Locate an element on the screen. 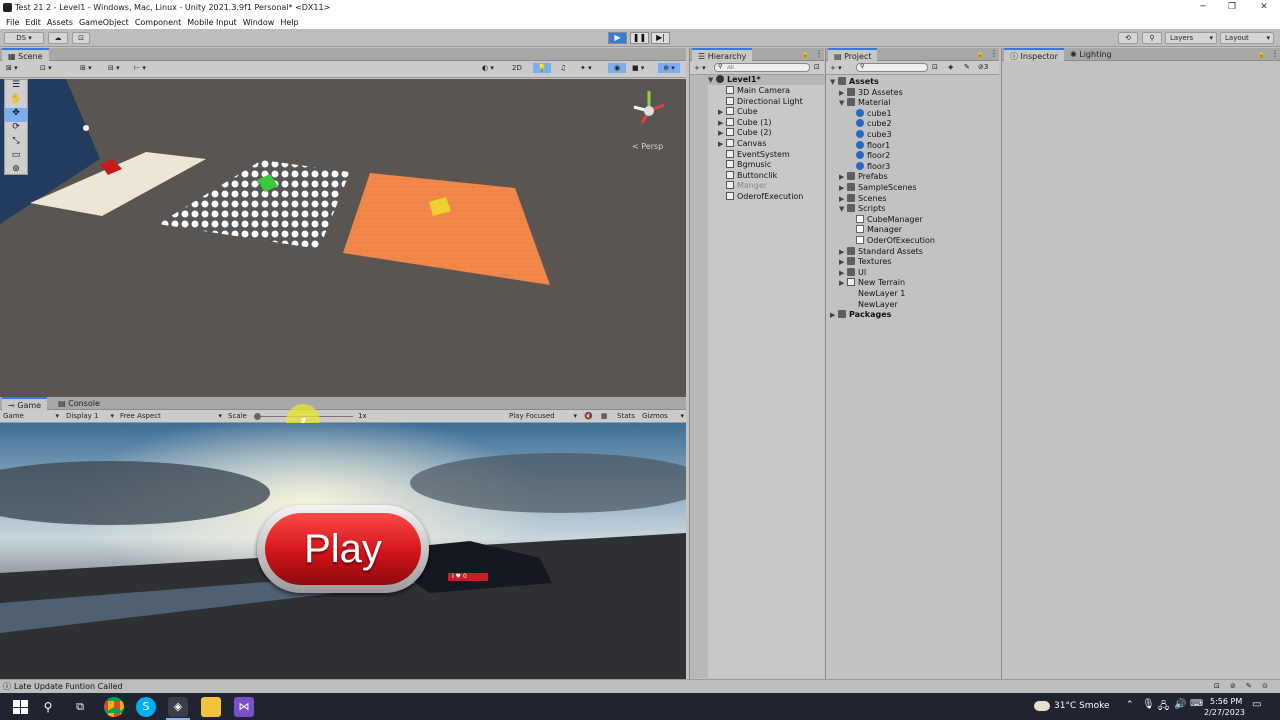 This screenshot has width=1280, height=720. task-view-icon: ⧉ is located at coordinates (80, 707).